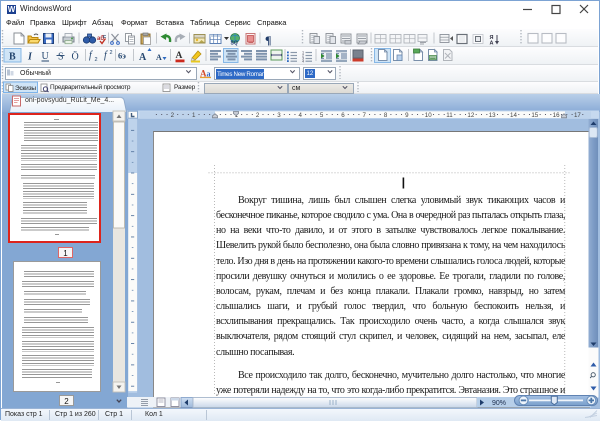  I want to click on svg-text: 13, so click(492, 115).